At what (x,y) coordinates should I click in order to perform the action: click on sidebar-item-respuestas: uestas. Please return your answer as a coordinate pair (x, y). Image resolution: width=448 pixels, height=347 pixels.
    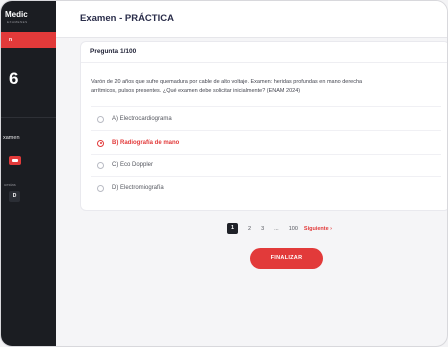
    Looking at the image, I should click on (10, 184).